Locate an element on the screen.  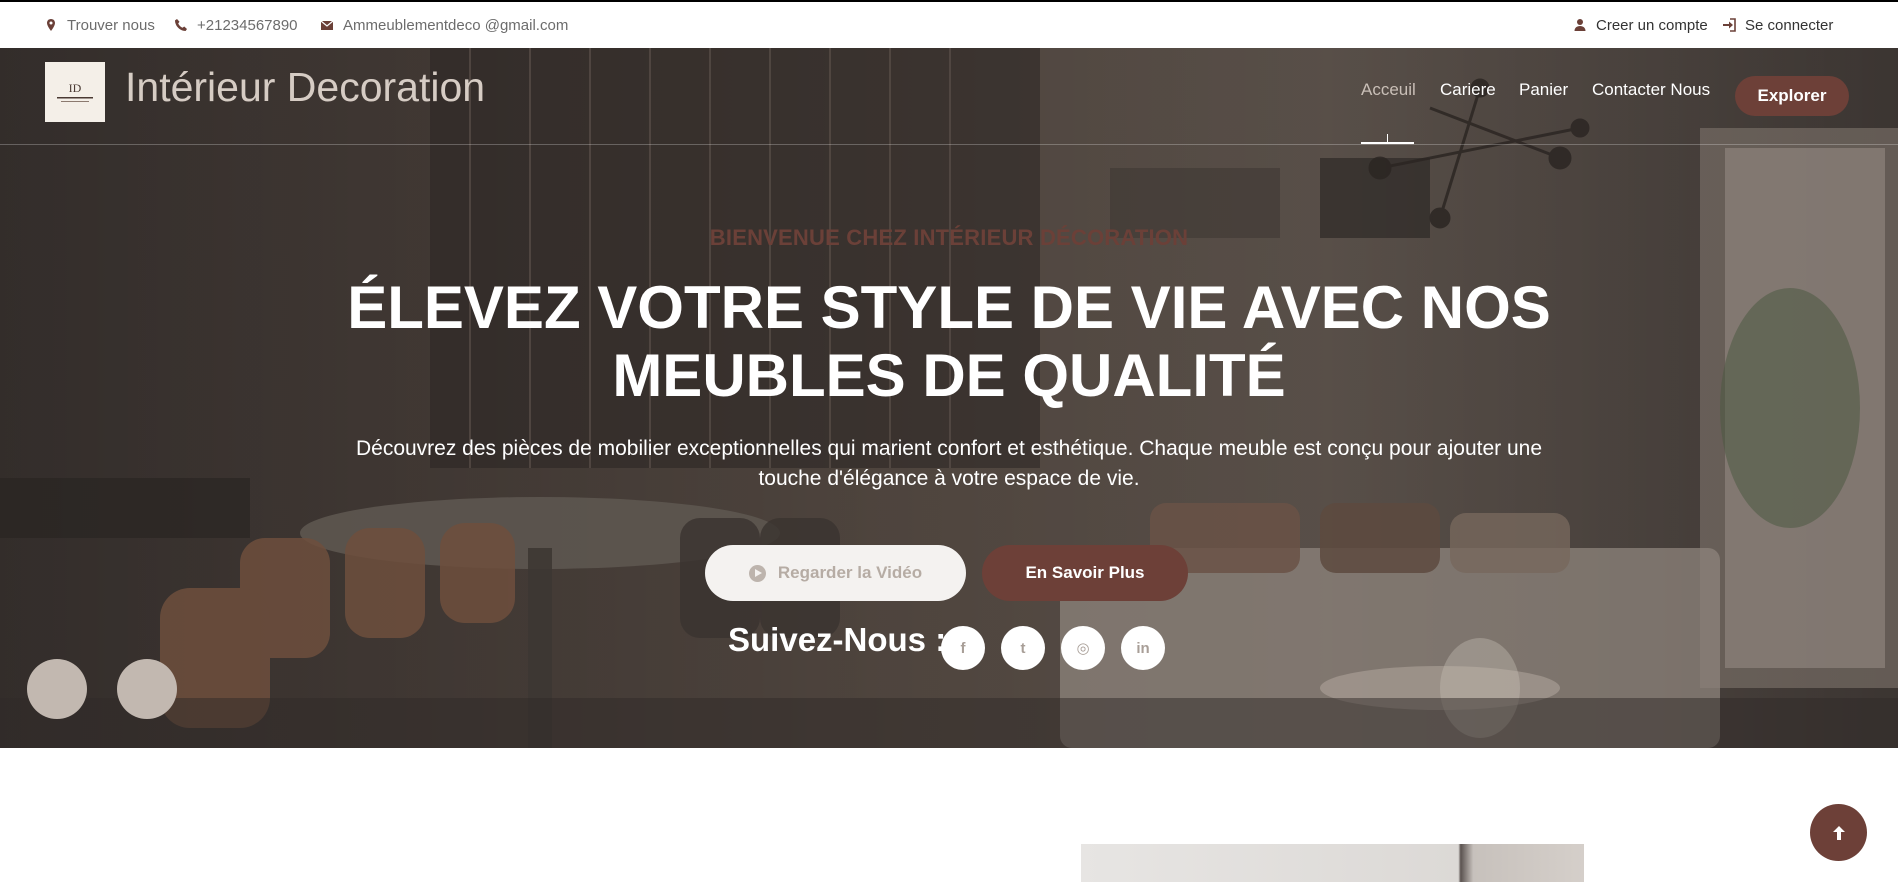
user-icon is located at coordinates (1580, 25).